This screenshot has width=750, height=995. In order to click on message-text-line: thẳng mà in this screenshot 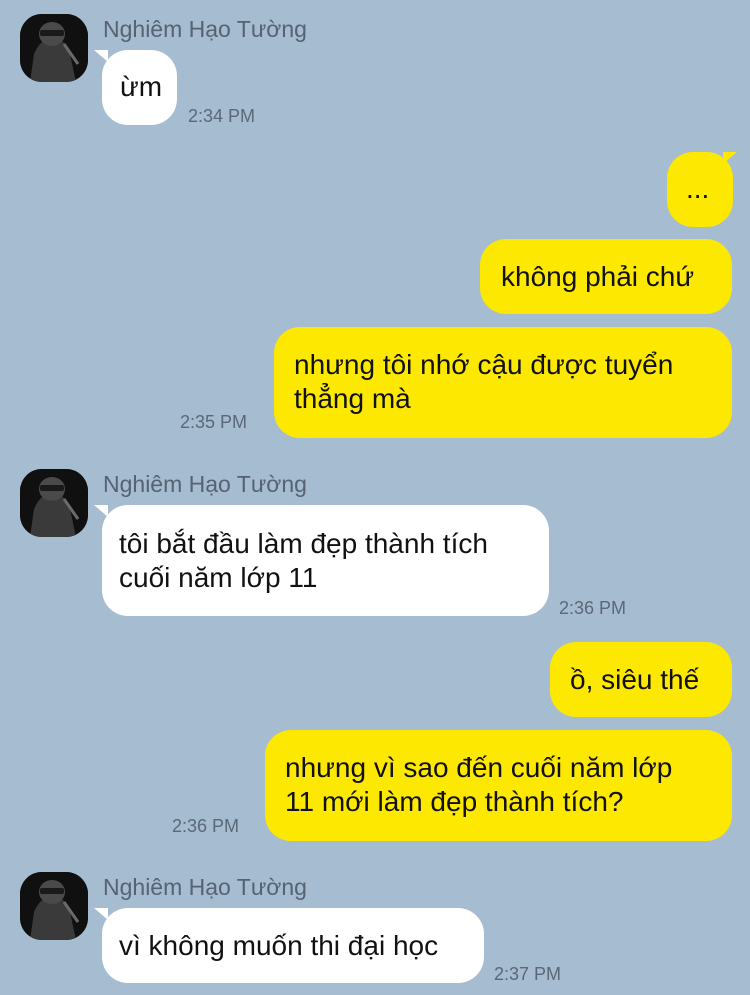, I will do `click(352, 398)`.